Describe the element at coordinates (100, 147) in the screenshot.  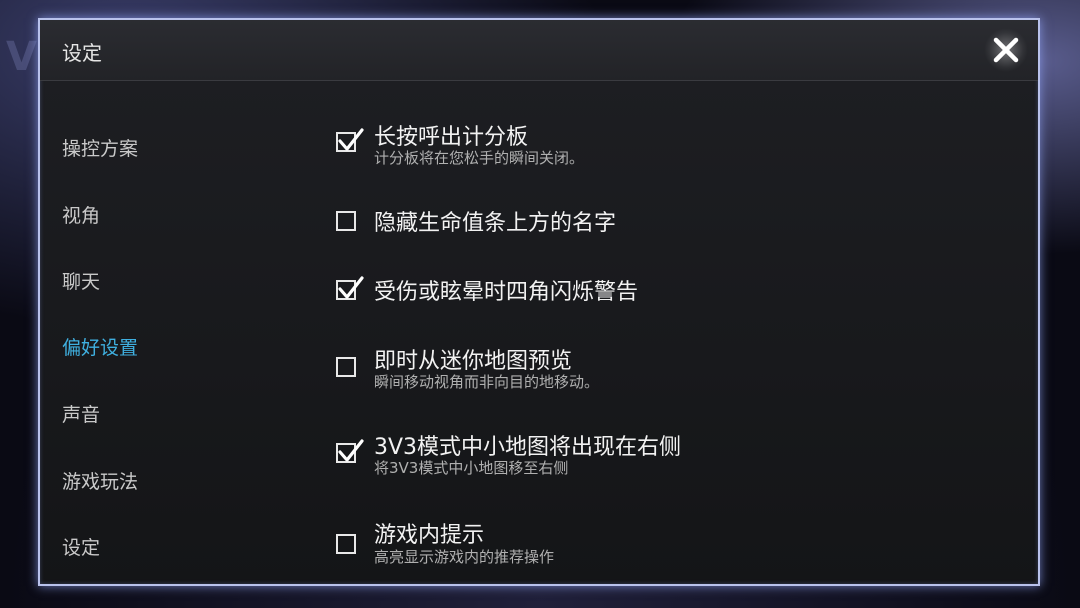
I see `sidebar-item-control-scheme: 操控方案` at that location.